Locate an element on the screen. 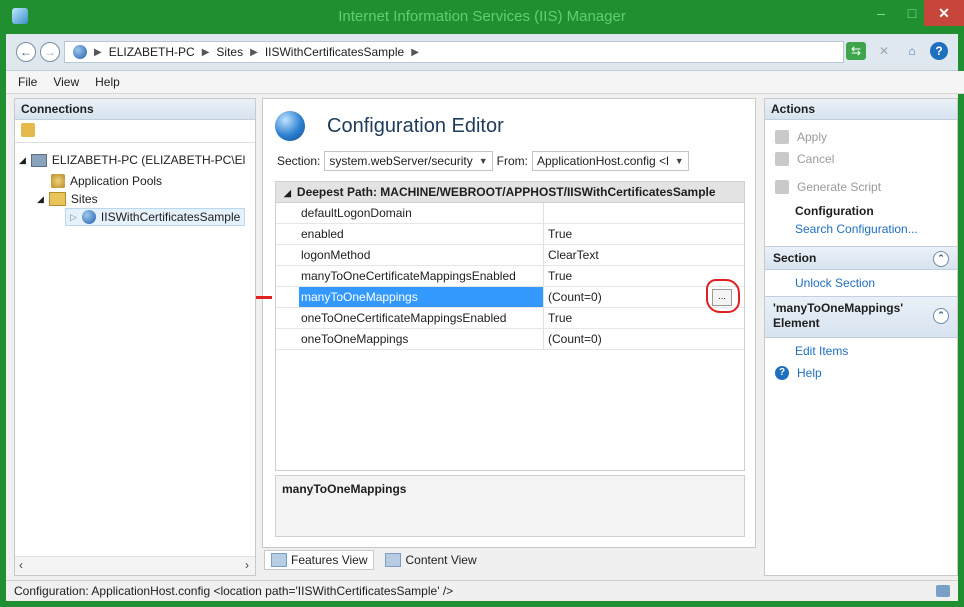 The width and height of the screenshot is (964, 607). connections-toolbar is located at coordinates (135, 131).